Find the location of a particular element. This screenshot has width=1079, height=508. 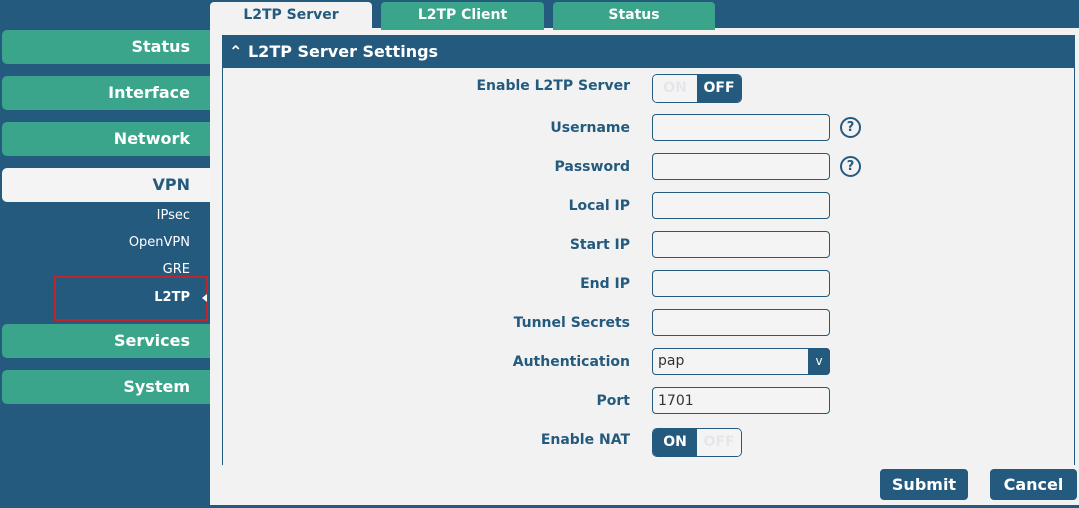

enable-nat-toggle: ON OFF is located at coordinates (697, 442).